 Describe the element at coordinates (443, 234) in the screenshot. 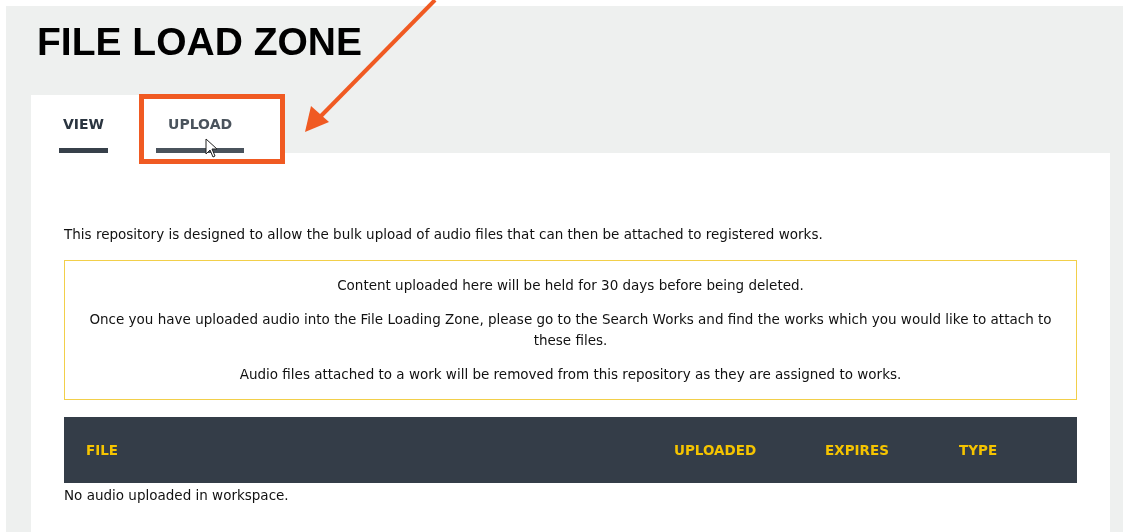

I see `intro-text: This repository is designed to allow the bulk upload of audio files that can then be attached to registered works.` at that location.